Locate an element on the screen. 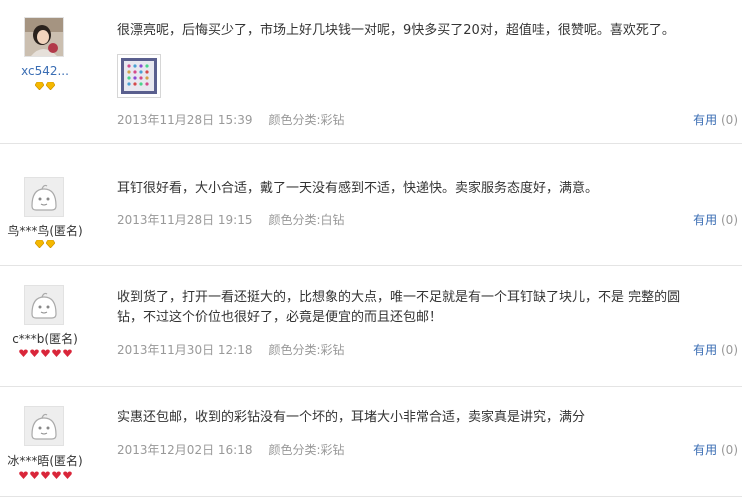  review-text: 实惠还包邮，收到的彩钻没有一个坏的，耳堵大小非常合适，卖家真是讲究，满分 is located at coordinates (351, 417).